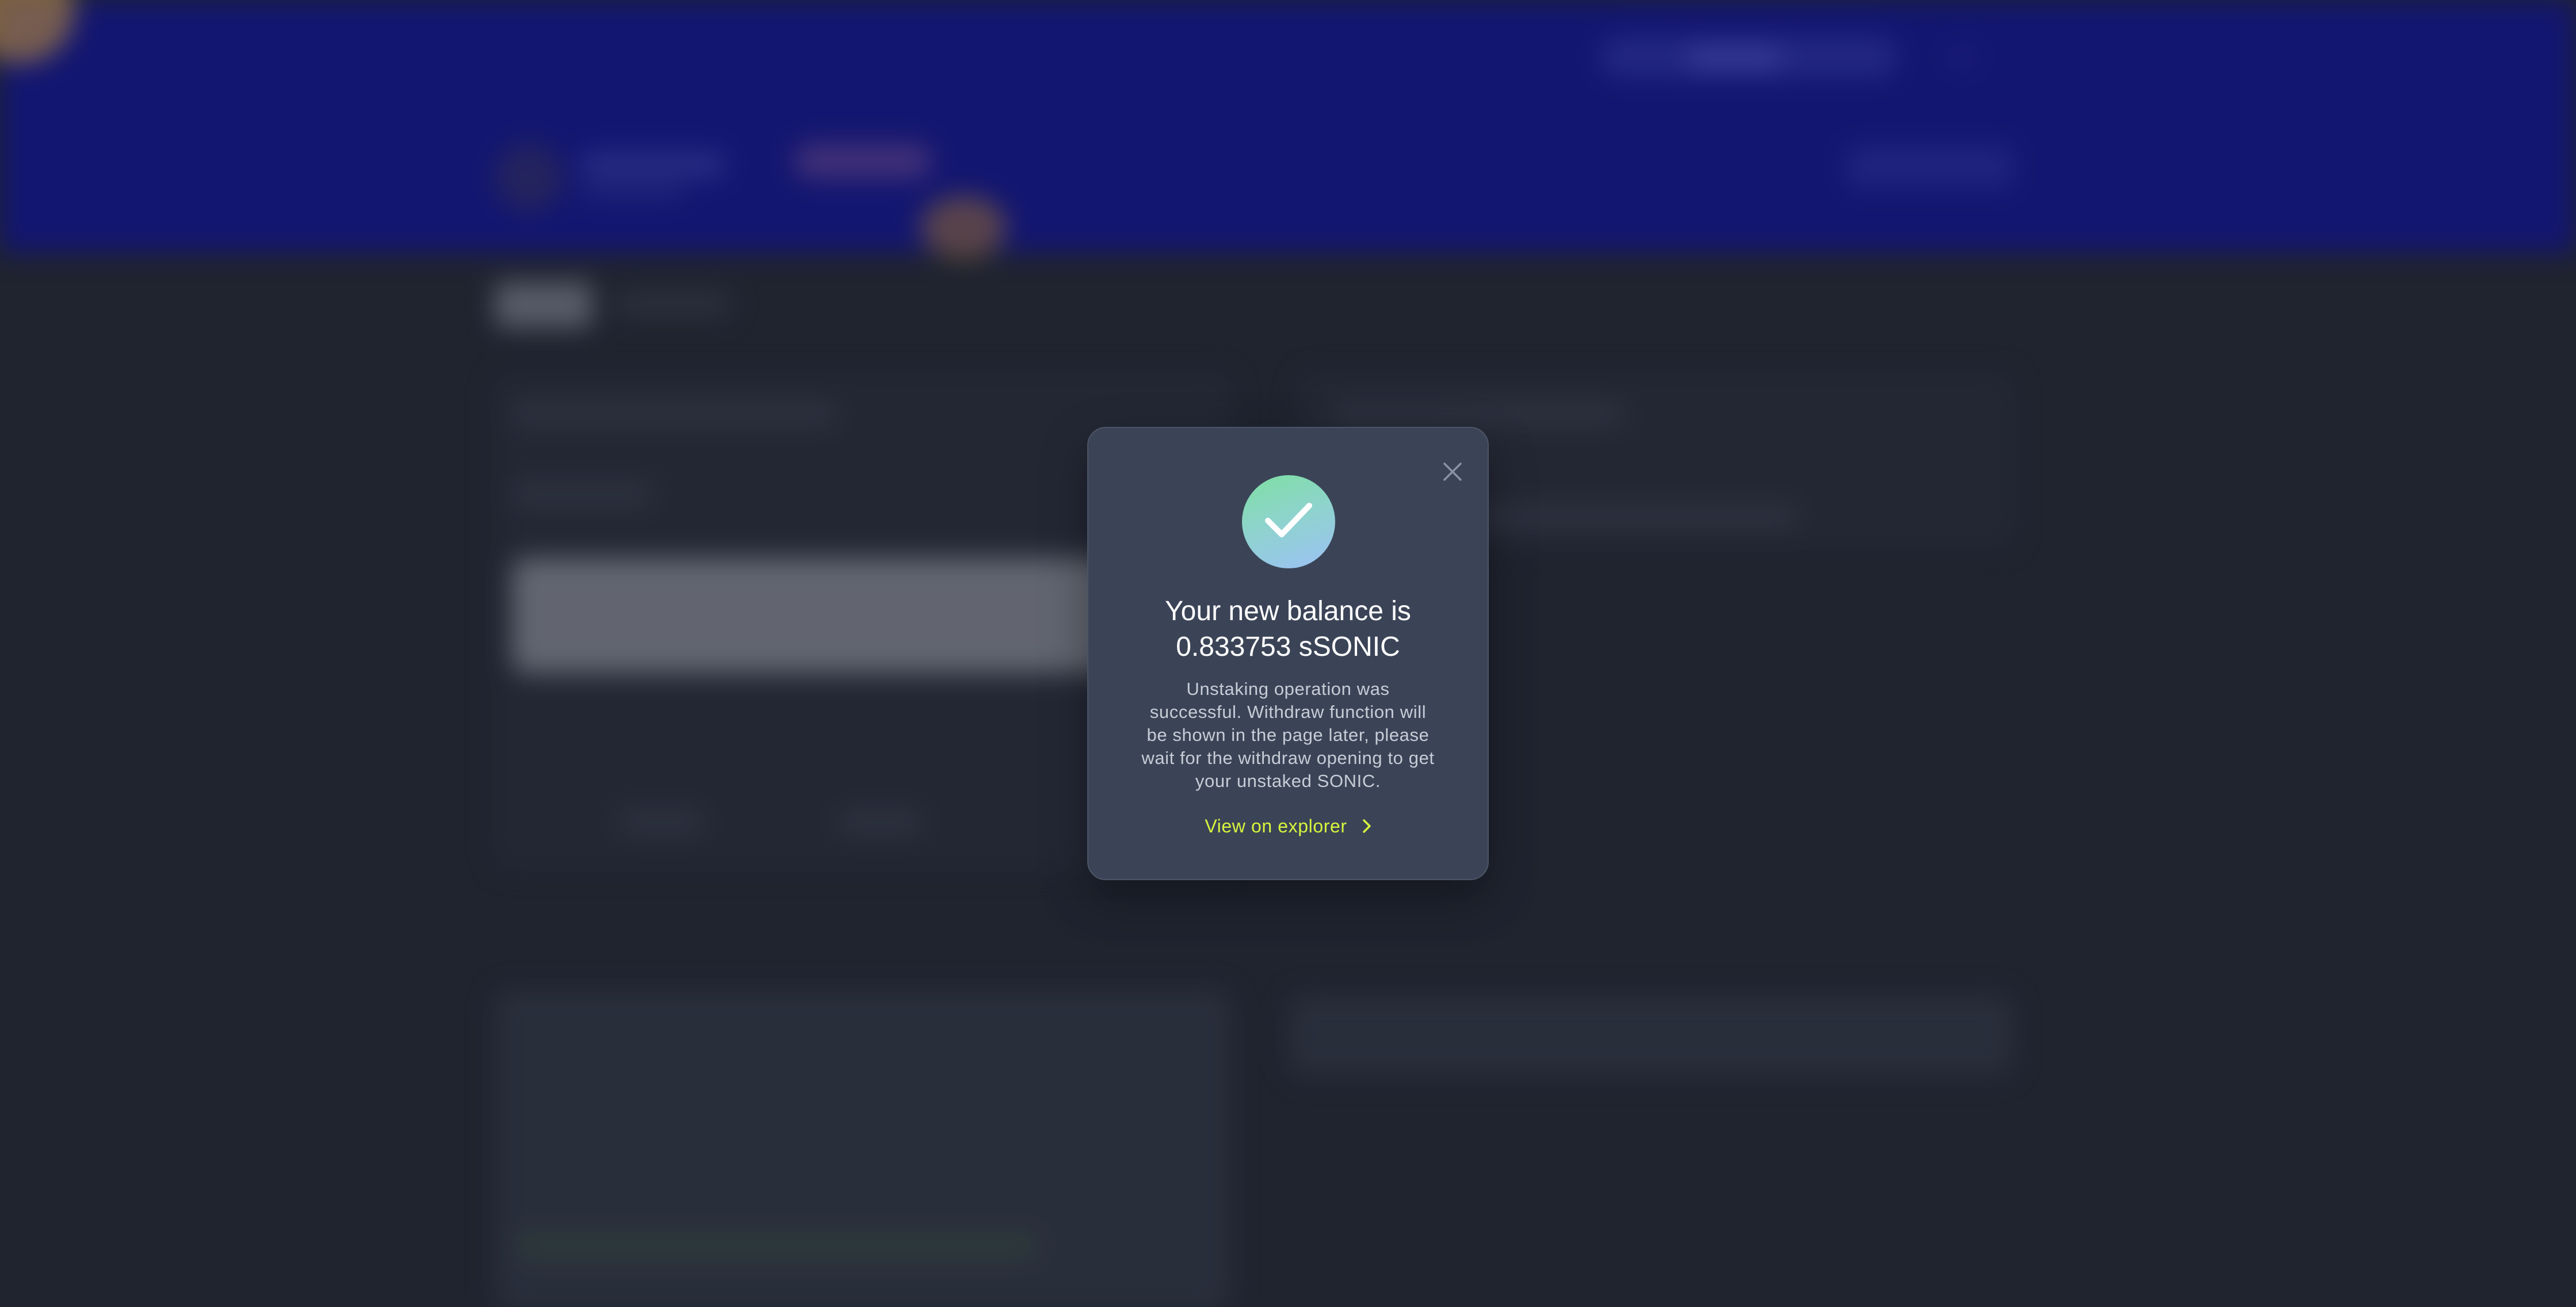 The width and height of the screenshot is (2576, 1307). I want to click on message-line: be shown in the page later, please, so click(1288, 735).